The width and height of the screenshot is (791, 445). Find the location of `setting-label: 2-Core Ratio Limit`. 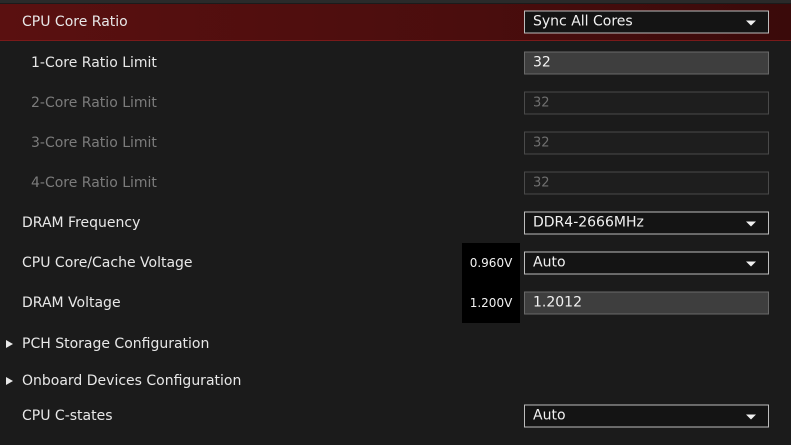

setting-label: 2-Core Ratio Limit is located at coordinates (94, 103).